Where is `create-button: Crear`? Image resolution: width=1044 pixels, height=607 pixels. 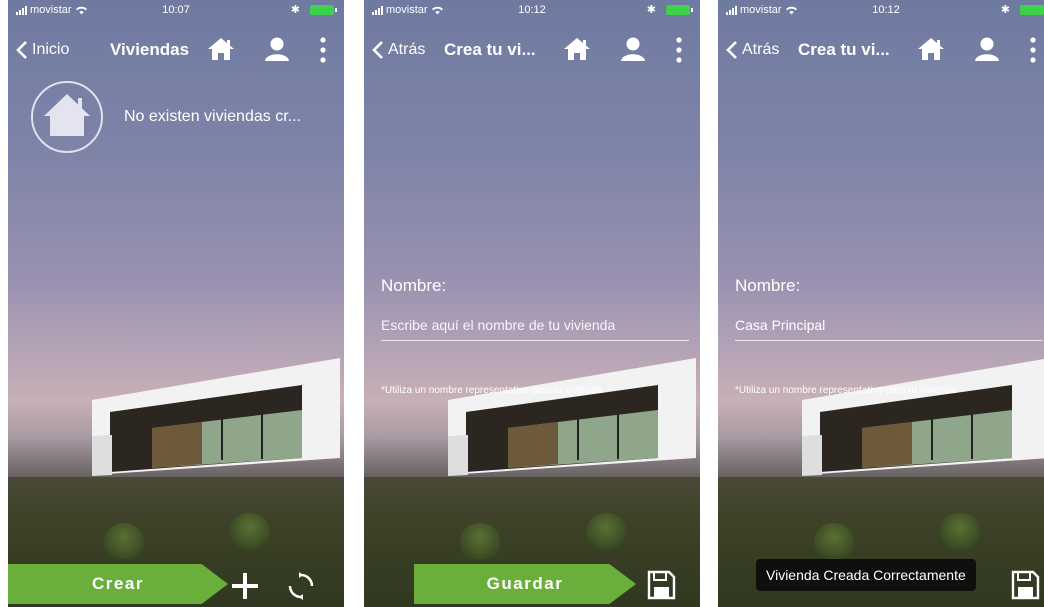 create-button: Crear is located at coordinates (118, 584).